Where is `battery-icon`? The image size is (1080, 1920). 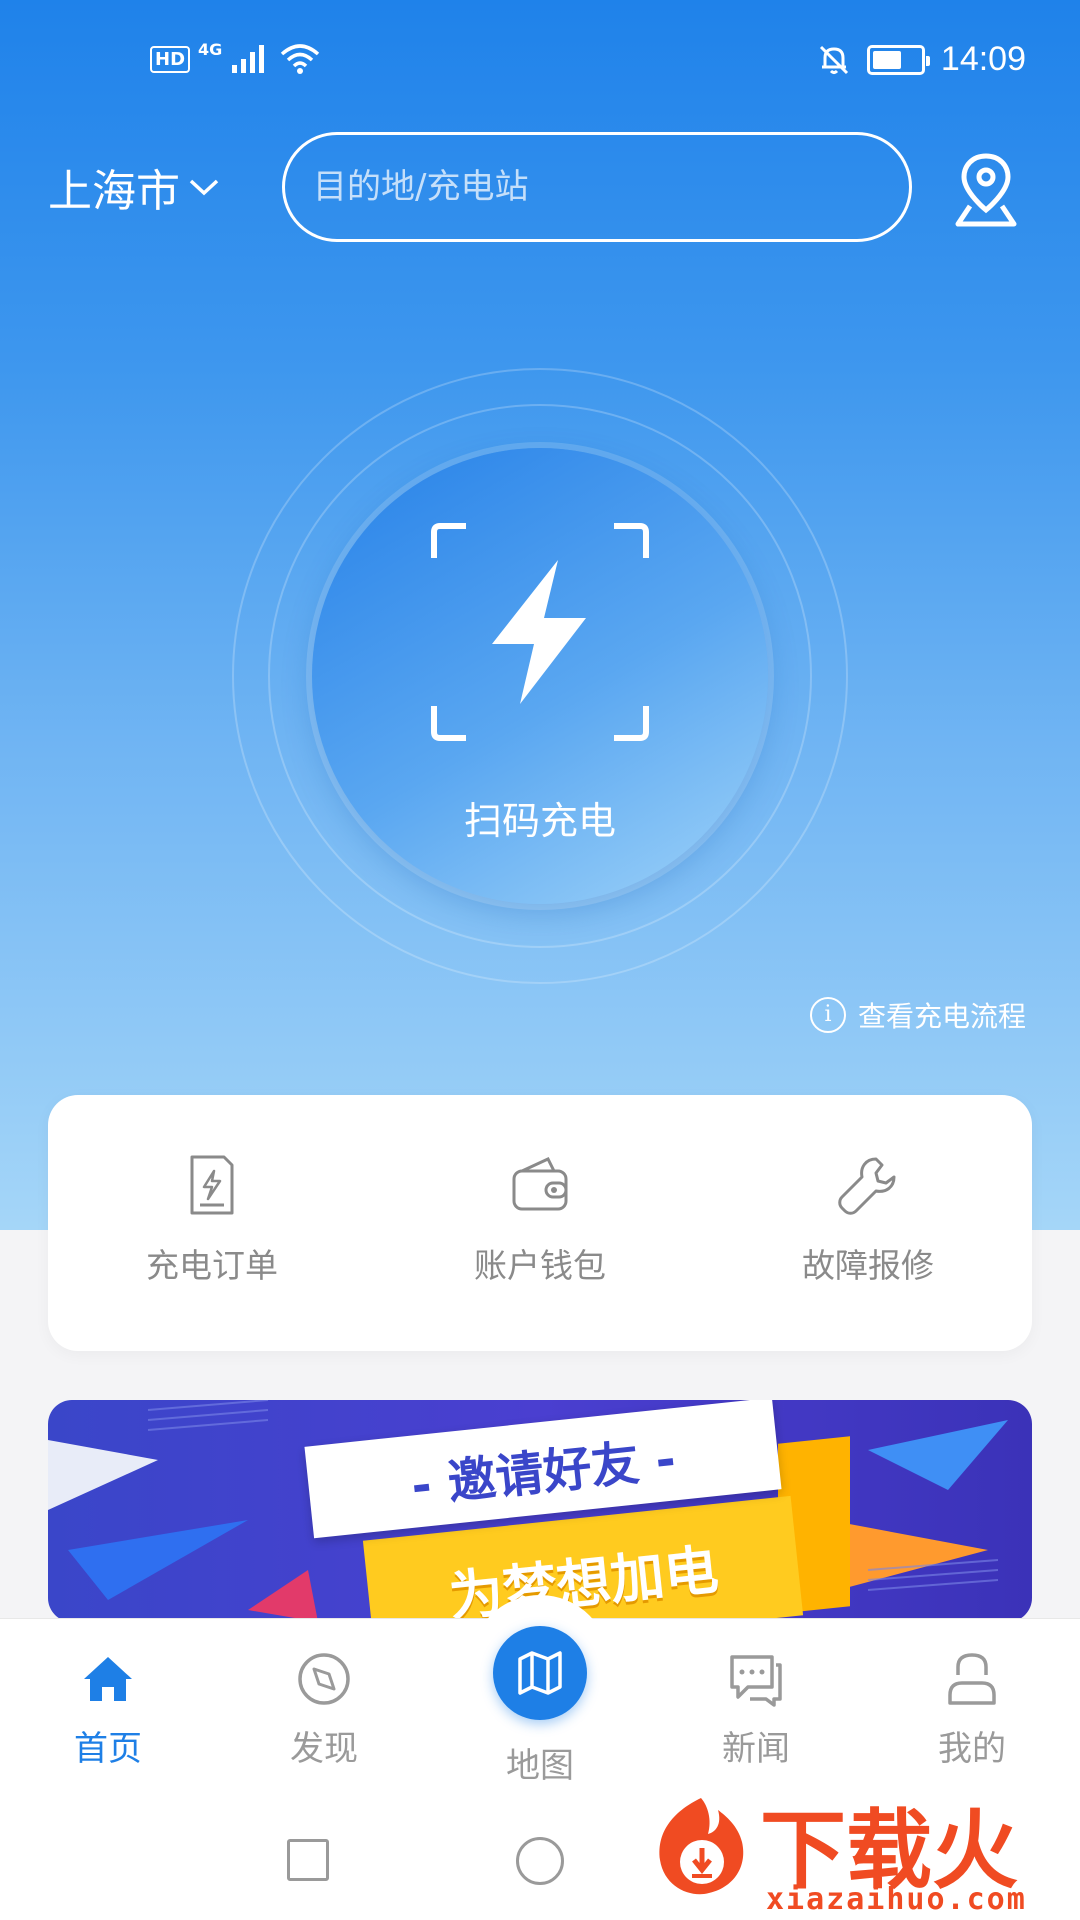 battery-icon is located at coordinates (898, 59).